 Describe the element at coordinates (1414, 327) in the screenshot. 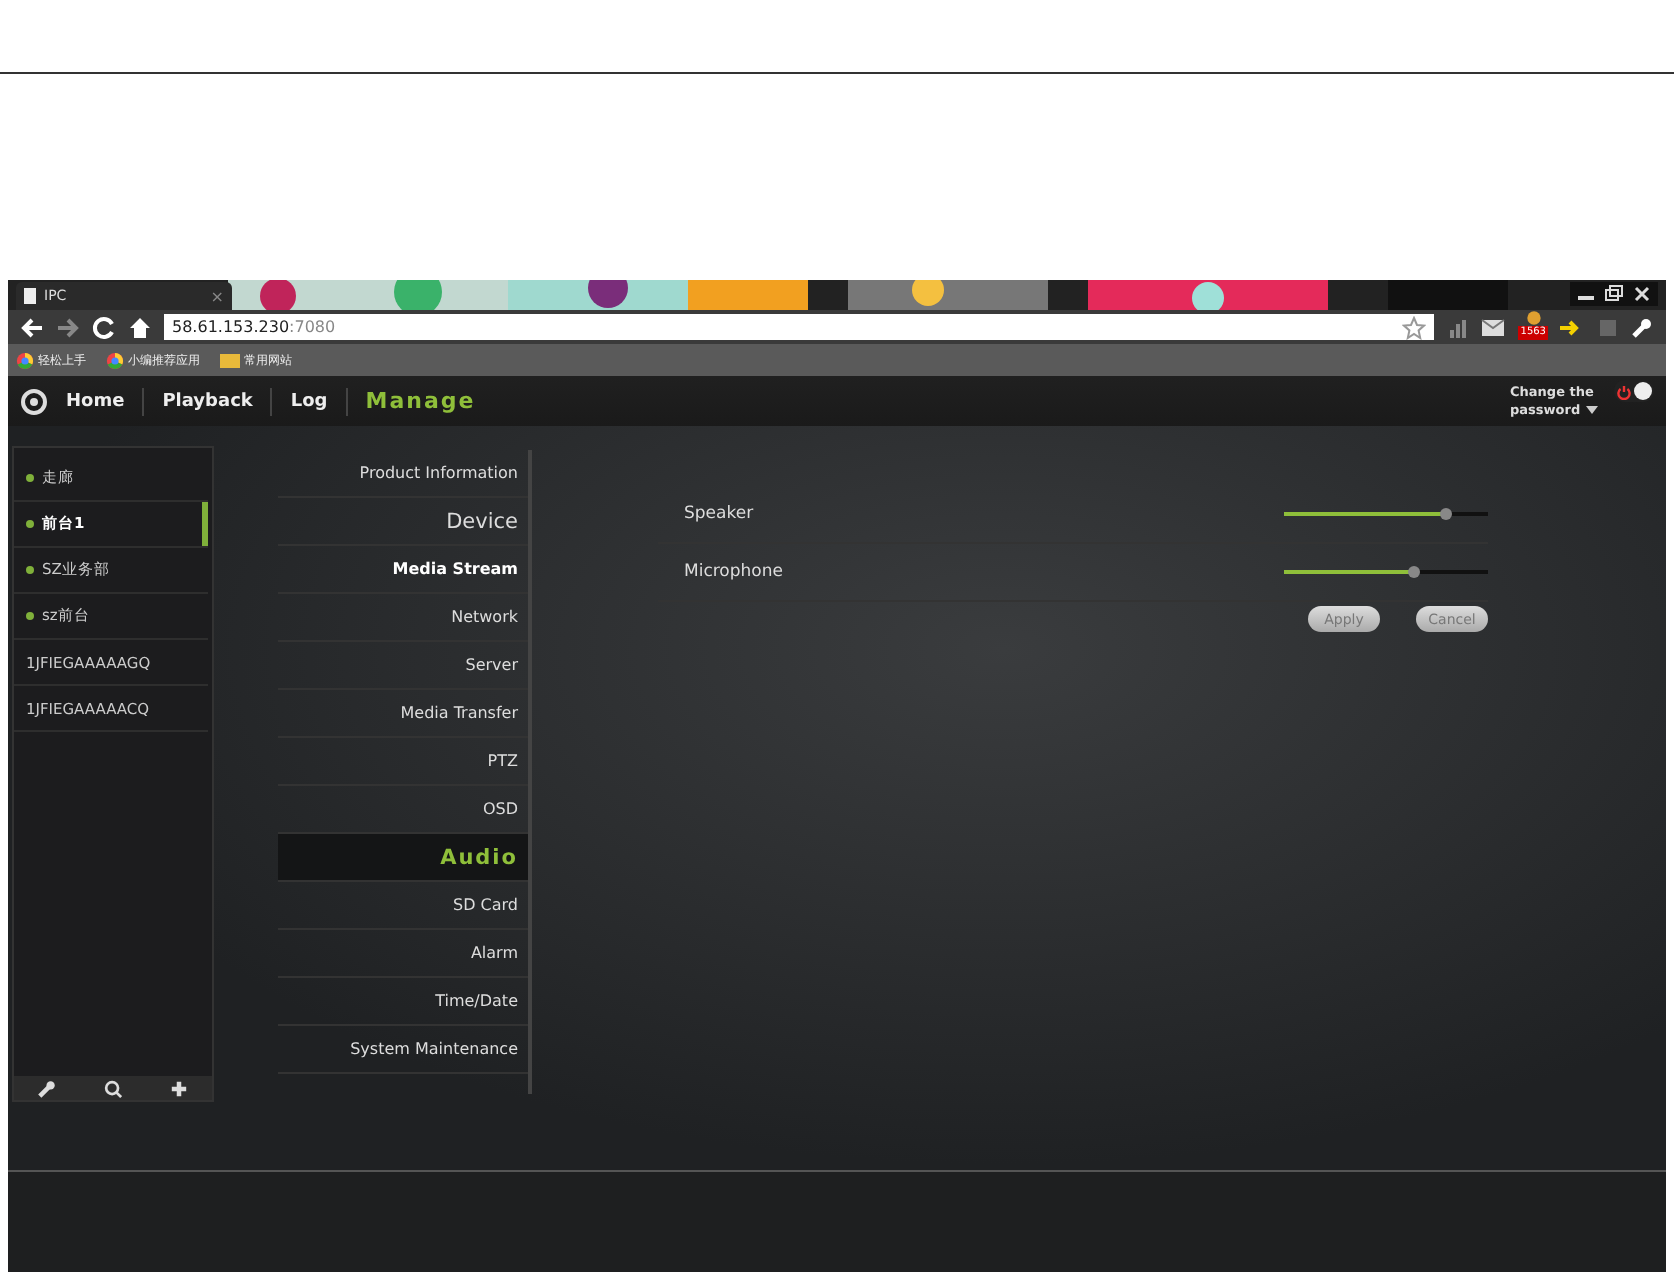

I see `star-icon` at that location.